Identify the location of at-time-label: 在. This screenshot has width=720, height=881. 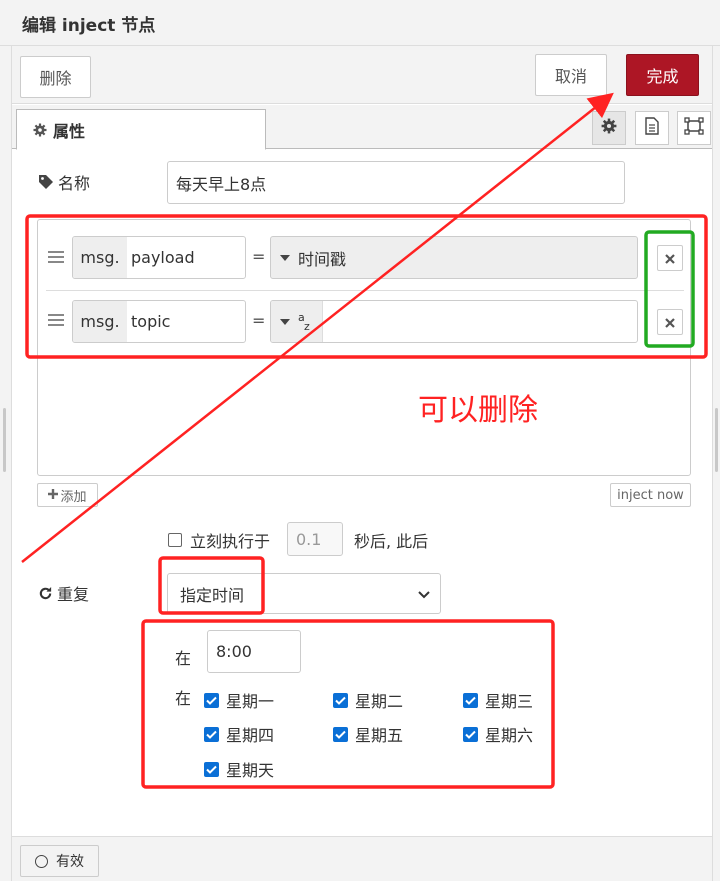
(183, 658).